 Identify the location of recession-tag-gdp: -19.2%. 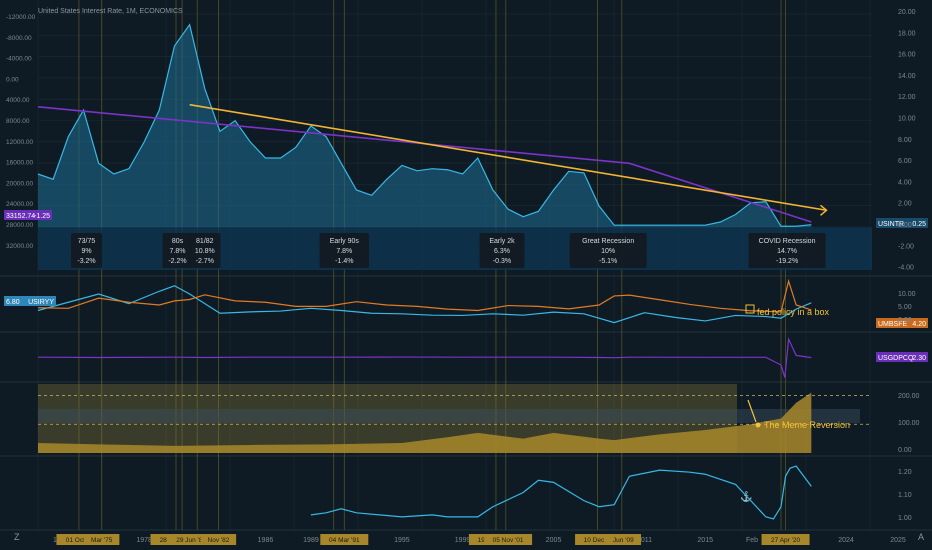
(787, 261).